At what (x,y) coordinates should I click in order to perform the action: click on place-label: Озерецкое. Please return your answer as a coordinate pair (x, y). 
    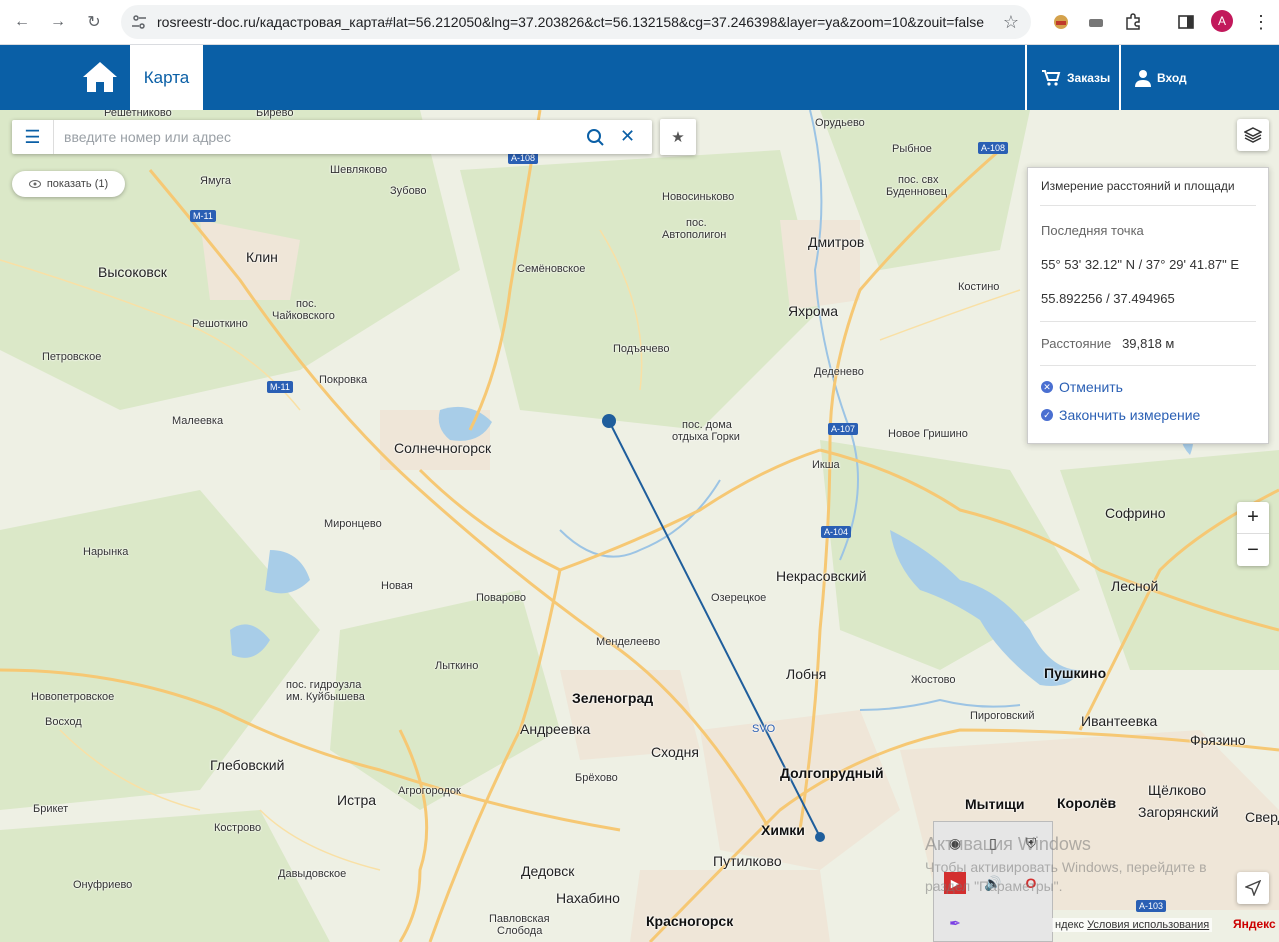
    Looking at the image, I should click on (739, 598).